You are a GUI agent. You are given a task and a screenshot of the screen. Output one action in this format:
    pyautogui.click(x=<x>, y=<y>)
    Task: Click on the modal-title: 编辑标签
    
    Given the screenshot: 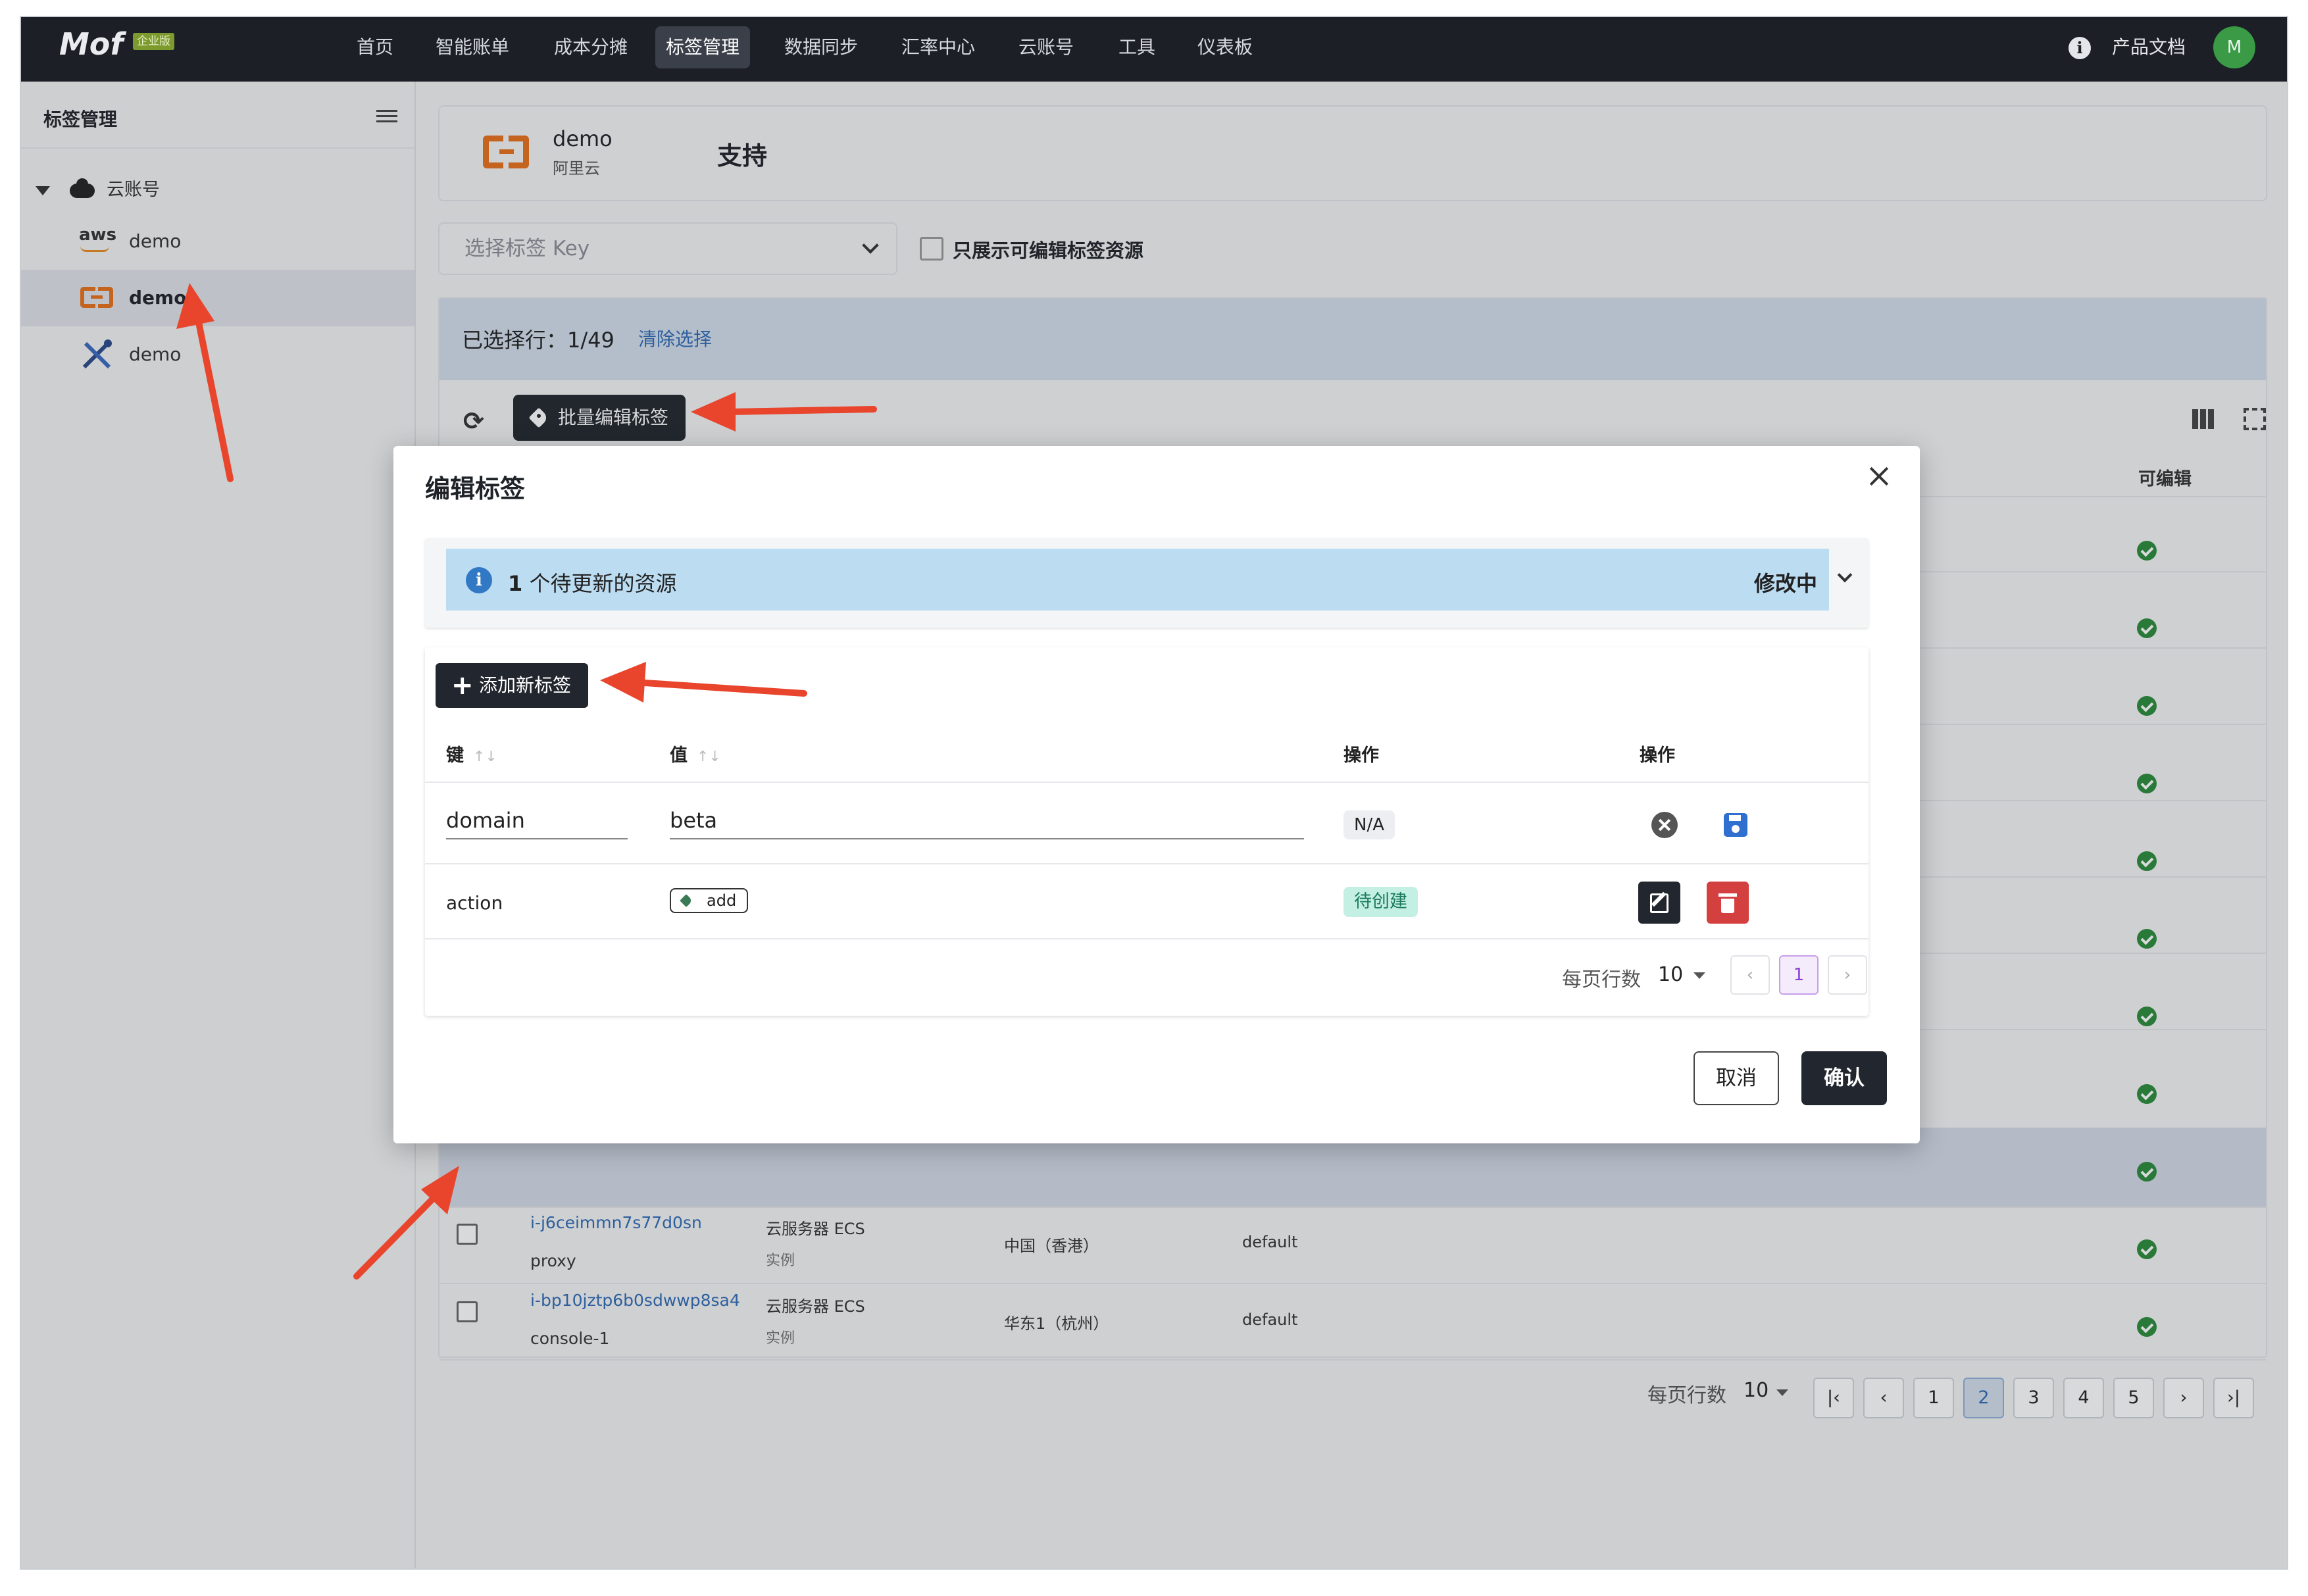 What is the action you would take?
    pyautogui.click(x=475, y=488)
    